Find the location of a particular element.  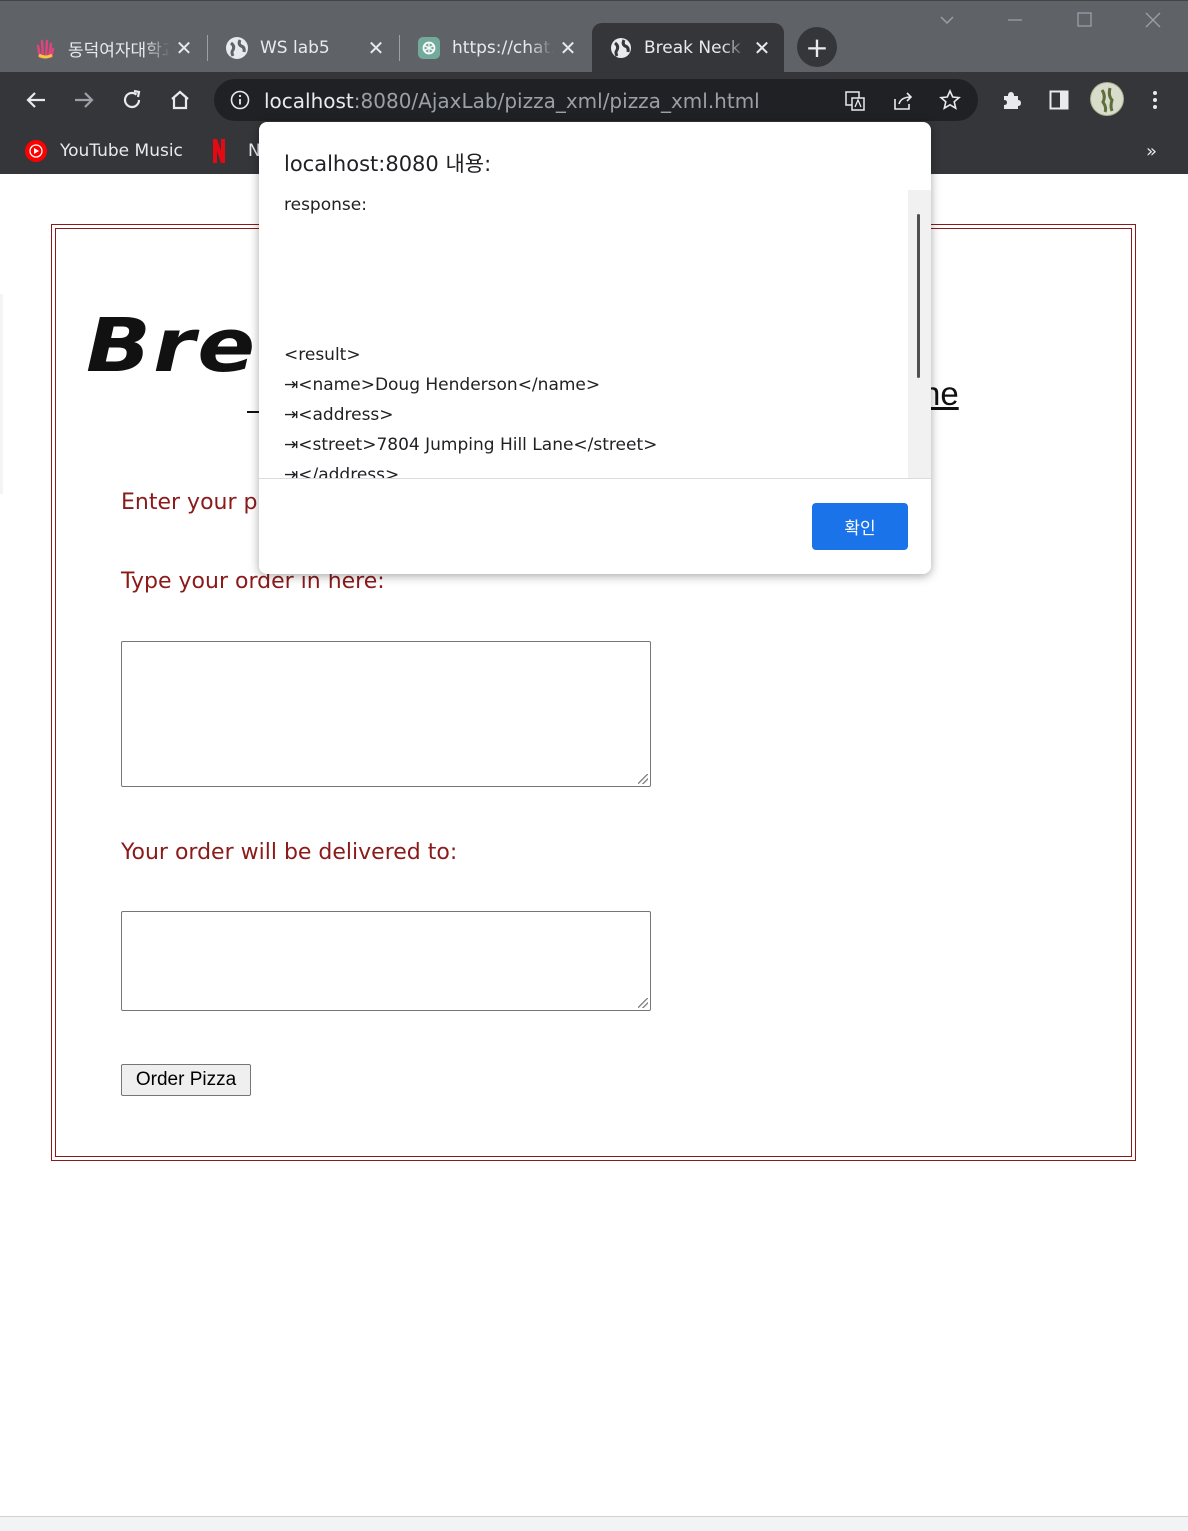

url-host: localhost is located at coordinates (309, 101).